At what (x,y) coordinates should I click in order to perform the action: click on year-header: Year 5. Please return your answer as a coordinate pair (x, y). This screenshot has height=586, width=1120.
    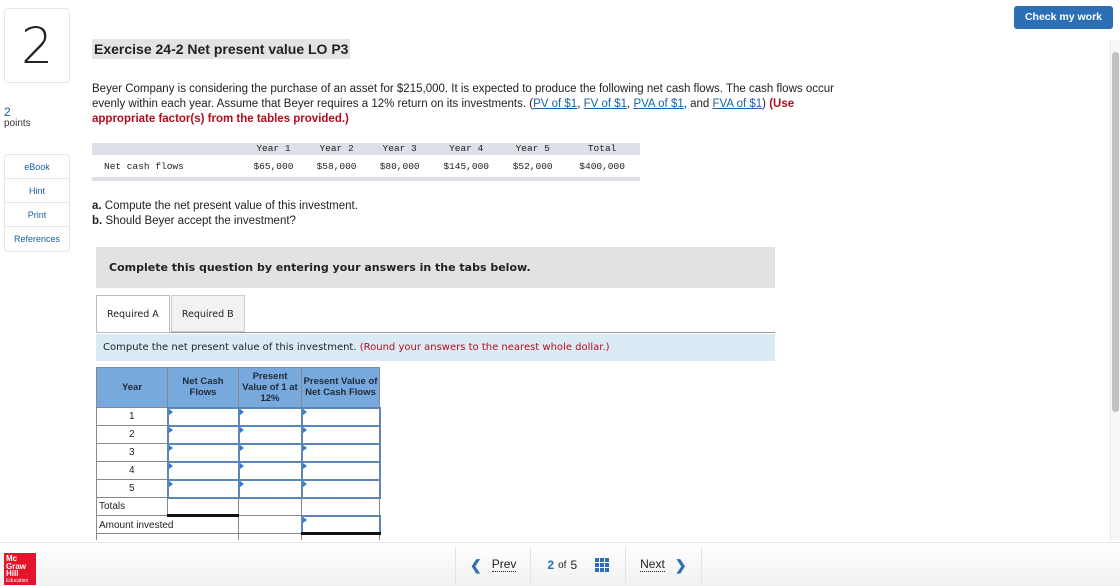
    Looking at the image, I should click on (532, 148).